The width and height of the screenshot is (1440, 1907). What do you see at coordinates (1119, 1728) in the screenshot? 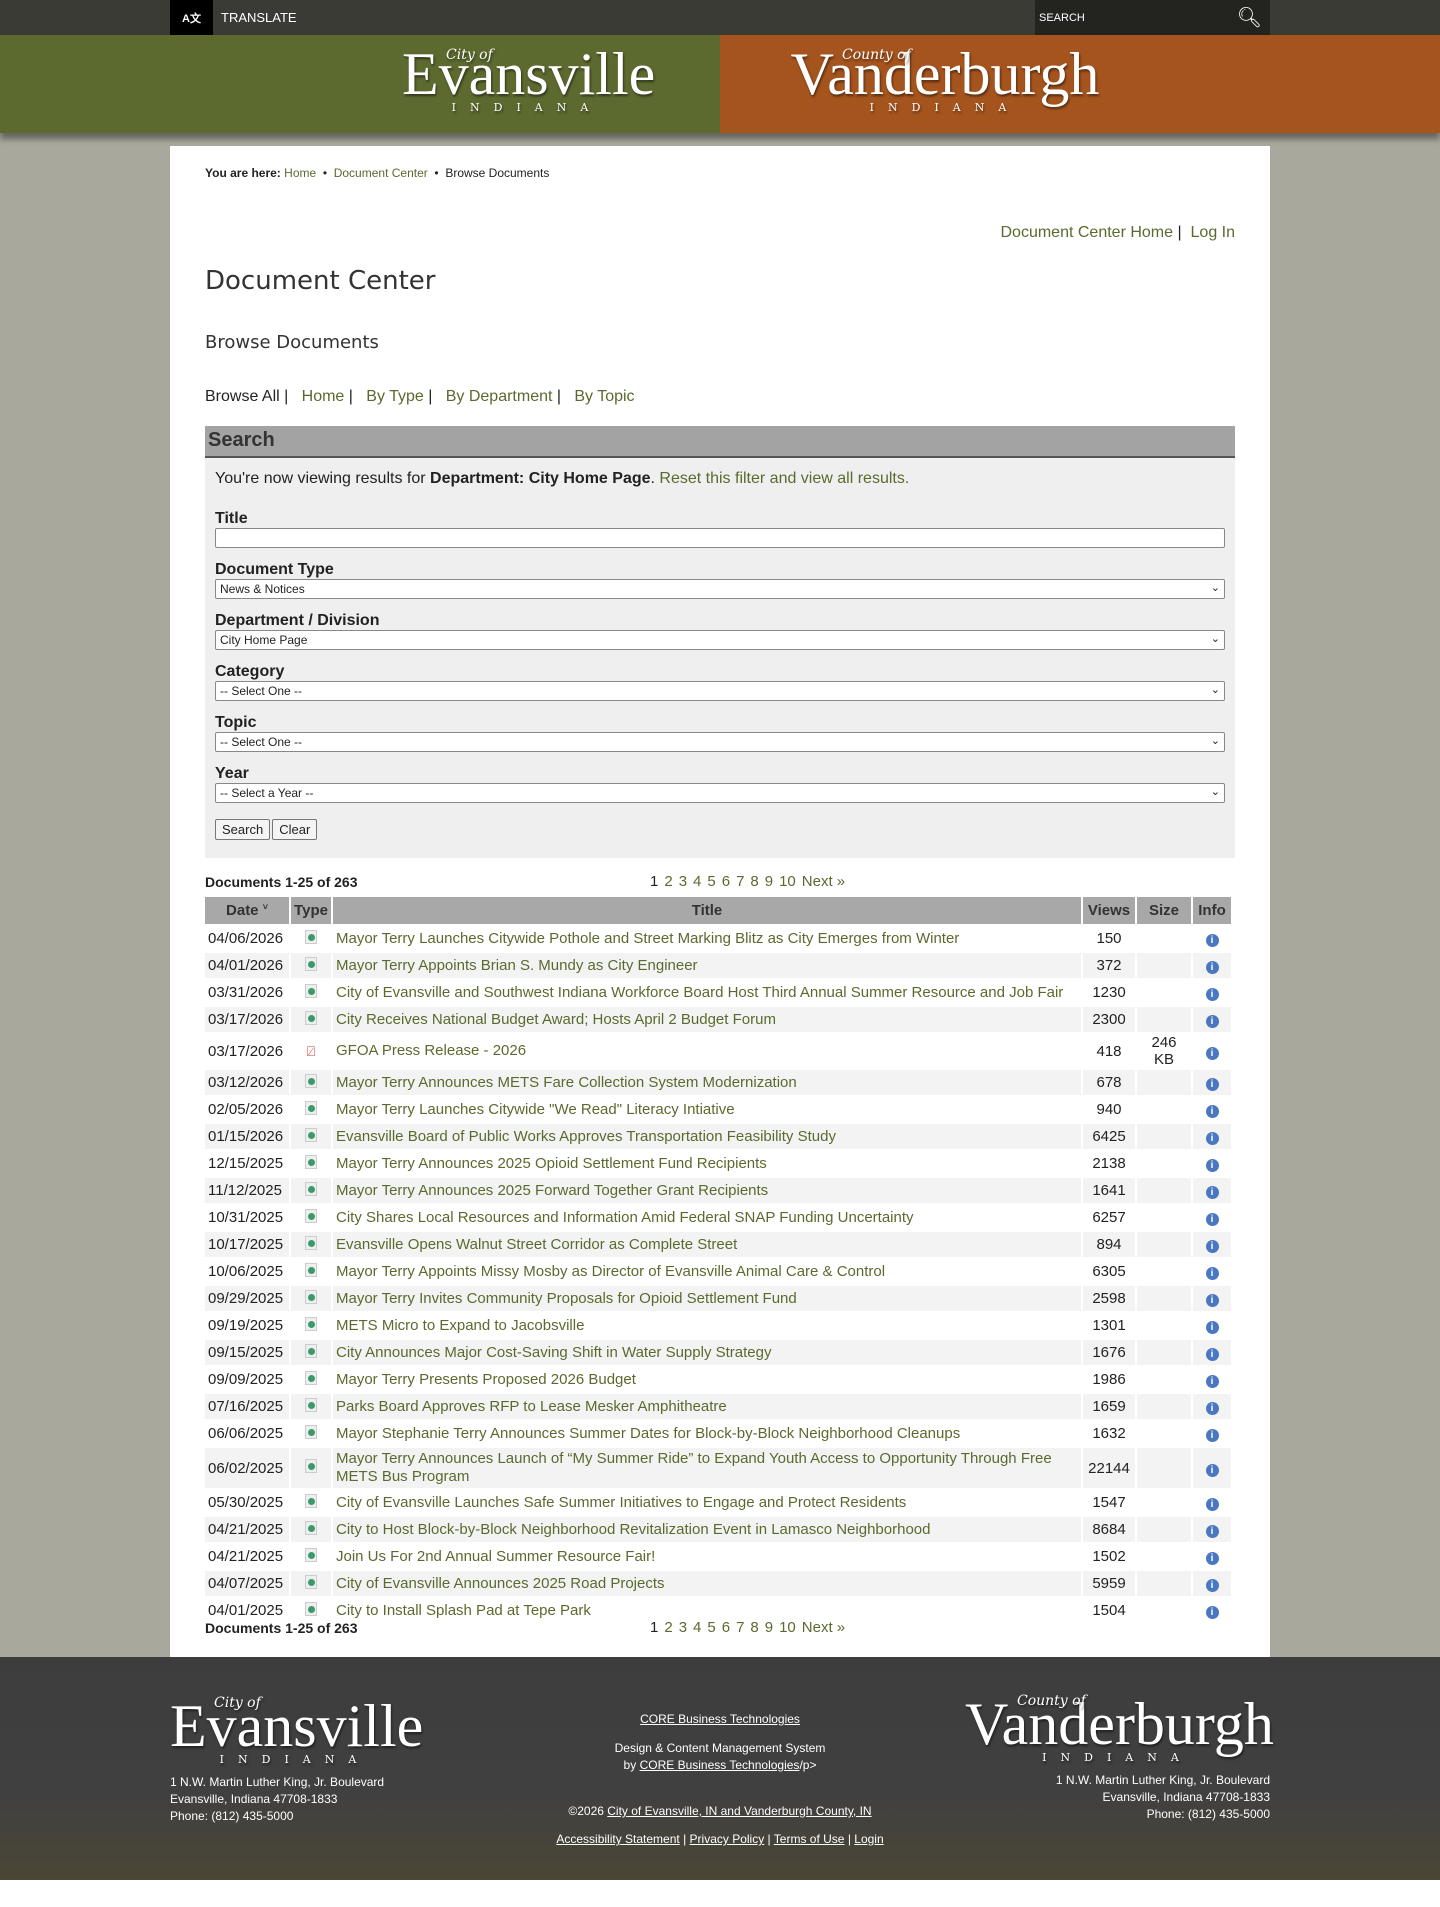
I see `footer-vanderburgh-logo: County of Vanderburgh INDIANA` at bounding box center [1119, 1728].